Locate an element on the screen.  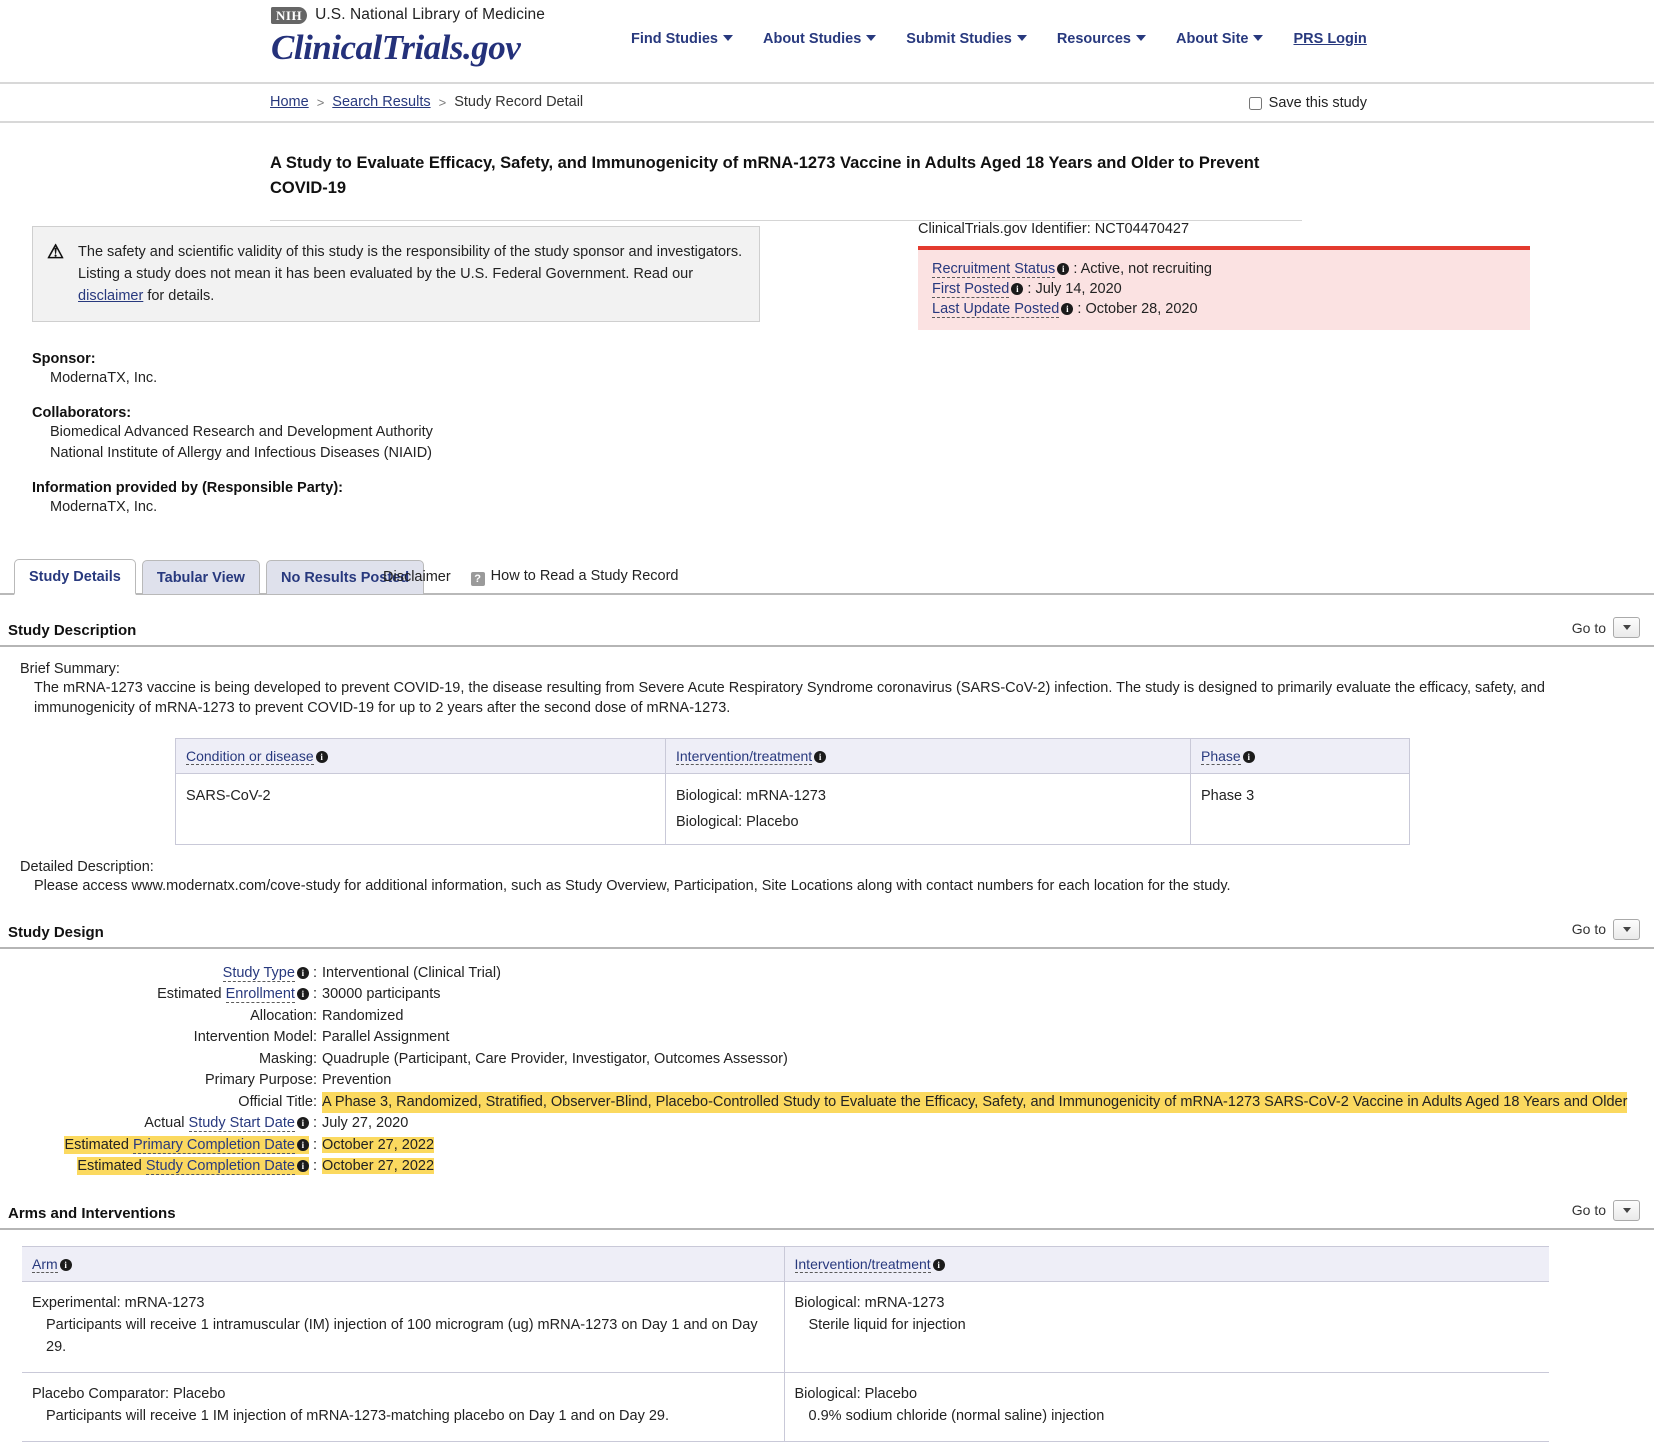
save-study-checkbox is located at coordinates (1255, 103).